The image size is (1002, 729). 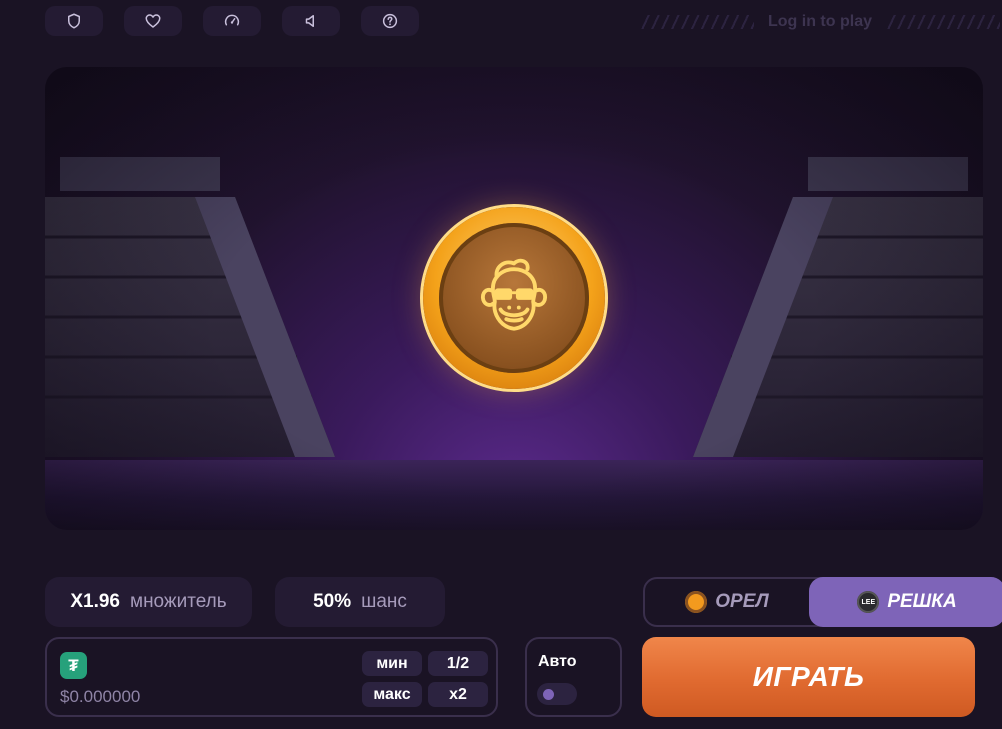 What do you see at coordinates (808, 677) in the screenshot?
I see `play-button: ИГРАТЬ` at bounding box center [808, 677].